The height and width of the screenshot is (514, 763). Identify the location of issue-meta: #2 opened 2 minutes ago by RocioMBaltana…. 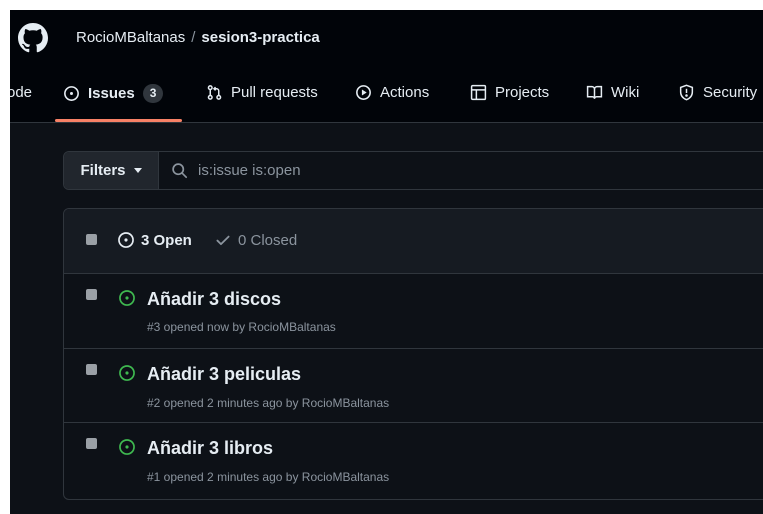
(268, 403).